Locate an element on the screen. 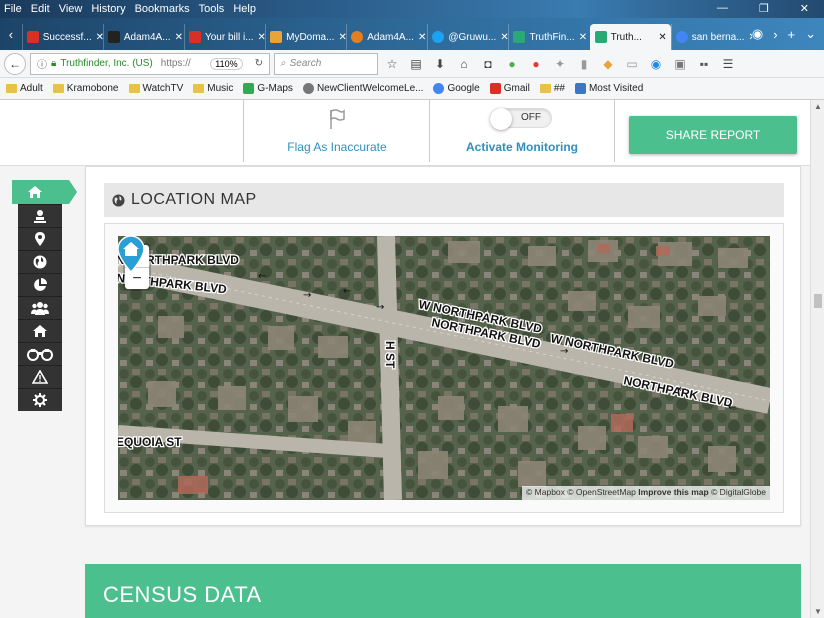 Image resolution: width=824 pixels, height=618 pixels. scroll-up-arrow-icon: ▲ is located at coordinates (818, 106).